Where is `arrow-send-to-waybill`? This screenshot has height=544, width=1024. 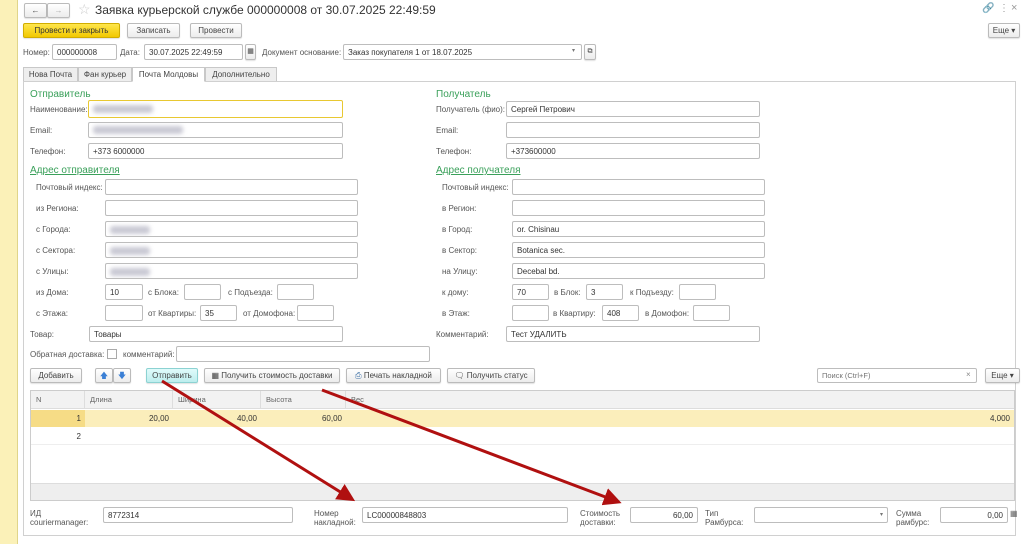
arrow-send-to-waybill is located at coordinates (258, 440).